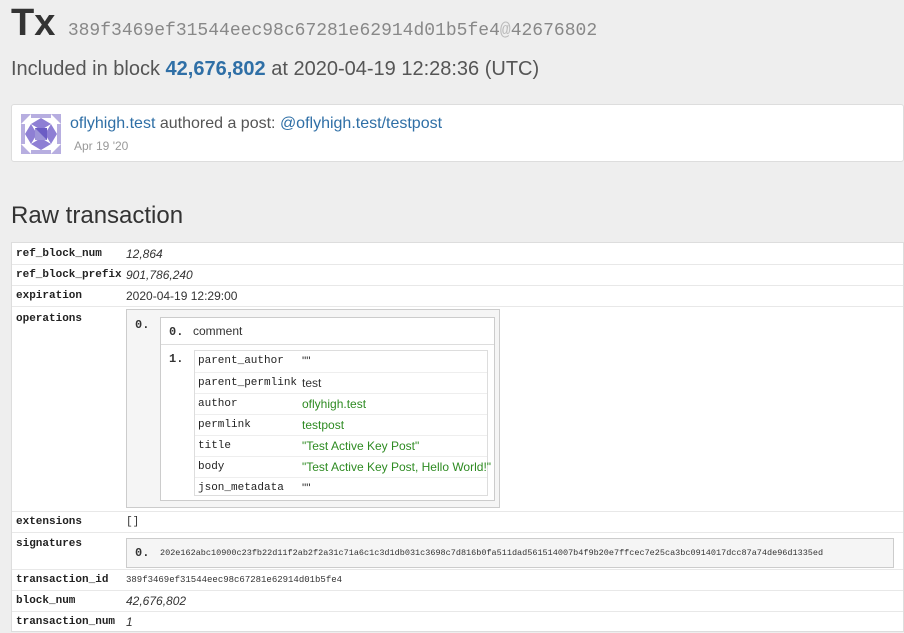 This screenshot has width=904, height=633. I want to click on field-value: 389f3469ef31544eec98c67281e62914d01b5fe4, so click(234, 580).